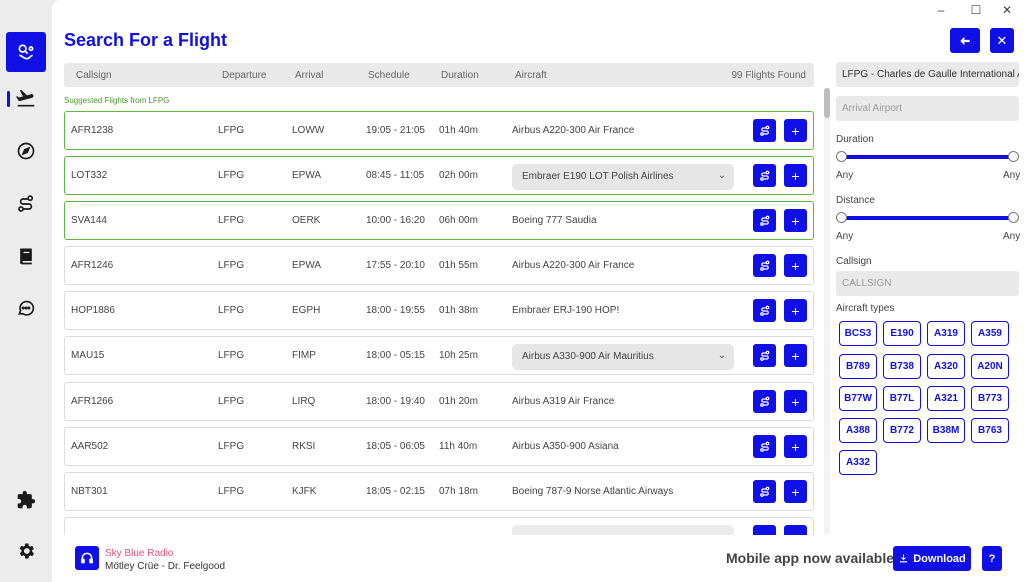 The width and height of the screenshot is (1024, 582). Describe the element at coordinates (927, 283) in the screenshot. I see `callsign-input: CALLSIGN` at that location.